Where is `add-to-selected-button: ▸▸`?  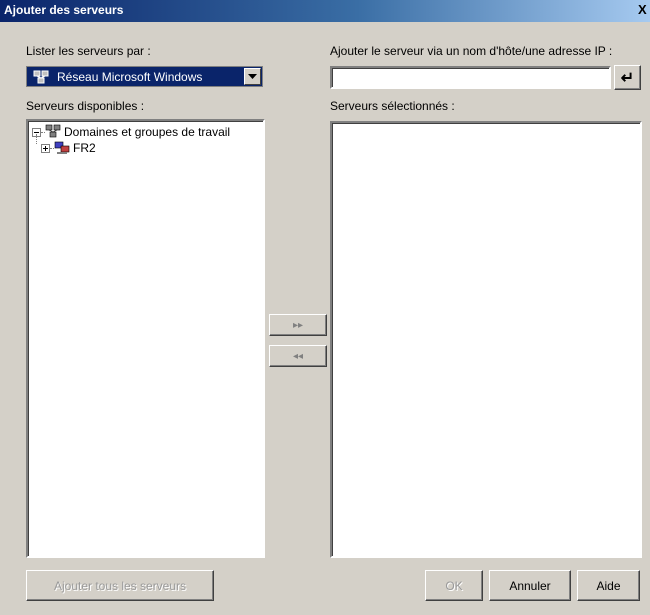 add-to-selected-button: ▸▸ is located at coordinates (298, 325).